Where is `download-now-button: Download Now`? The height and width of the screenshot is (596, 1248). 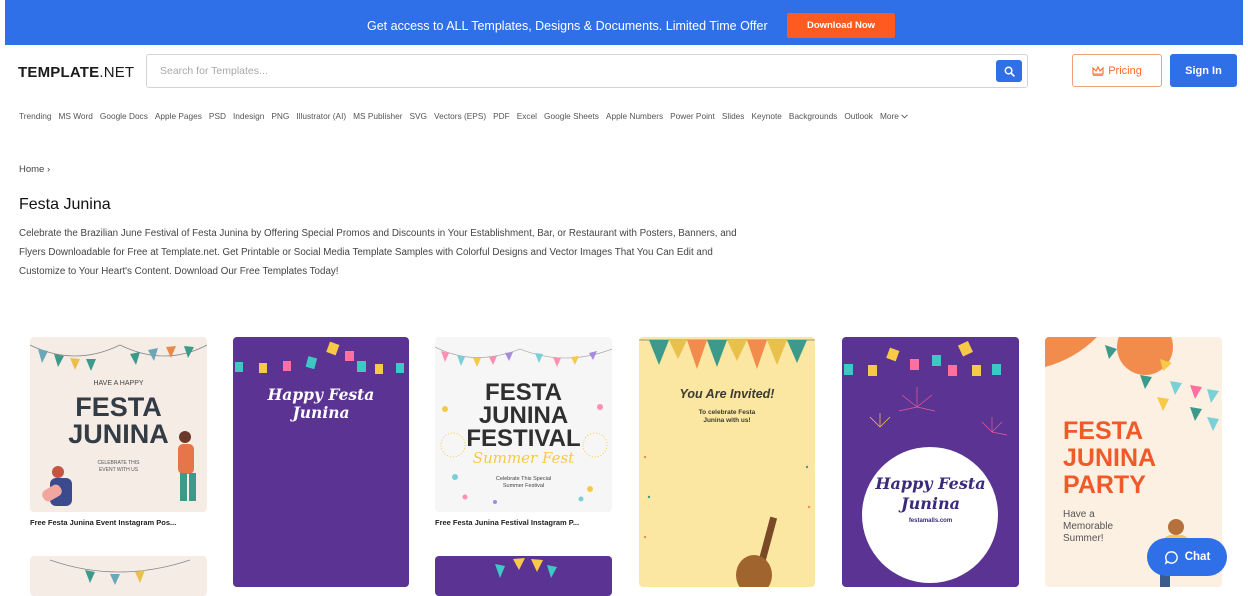 download-now-button: Download Now is located at coordinates (841, 25).